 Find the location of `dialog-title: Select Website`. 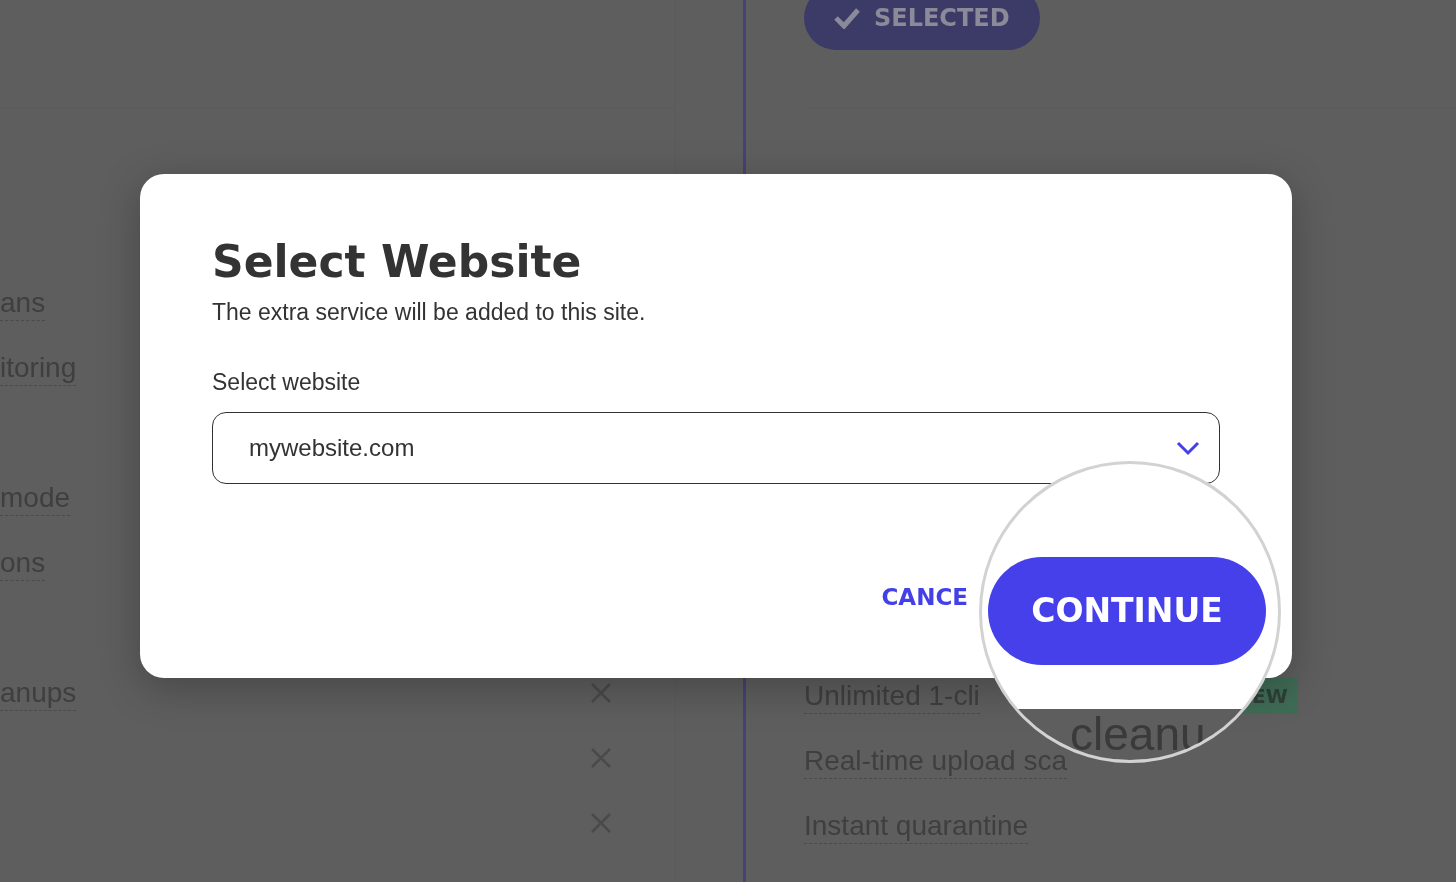

dialog-title: Select Website is located at coordinates (397, 262).